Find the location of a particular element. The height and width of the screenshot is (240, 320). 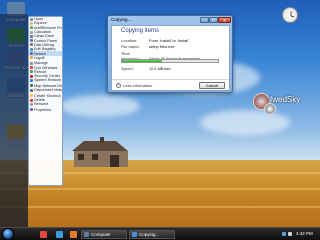

menu-item-label: System Restore is located at coordinates (48, 80).